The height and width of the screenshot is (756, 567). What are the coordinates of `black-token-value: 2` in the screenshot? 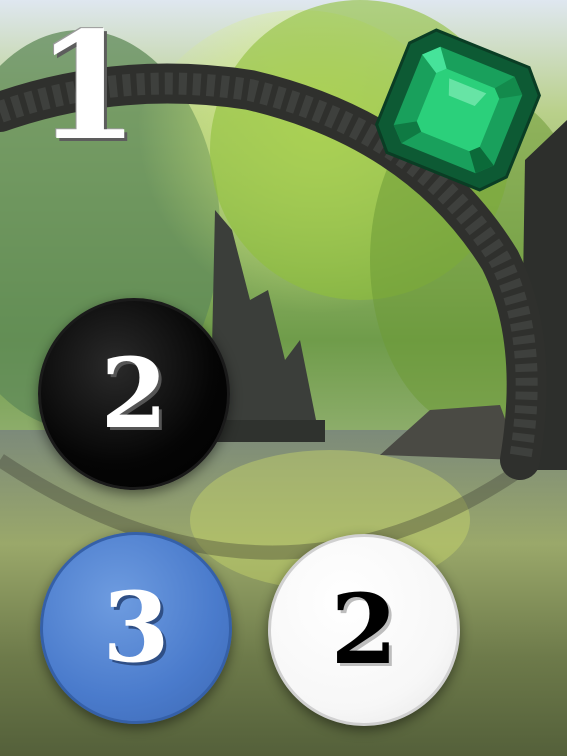 It's located at (134, 393).